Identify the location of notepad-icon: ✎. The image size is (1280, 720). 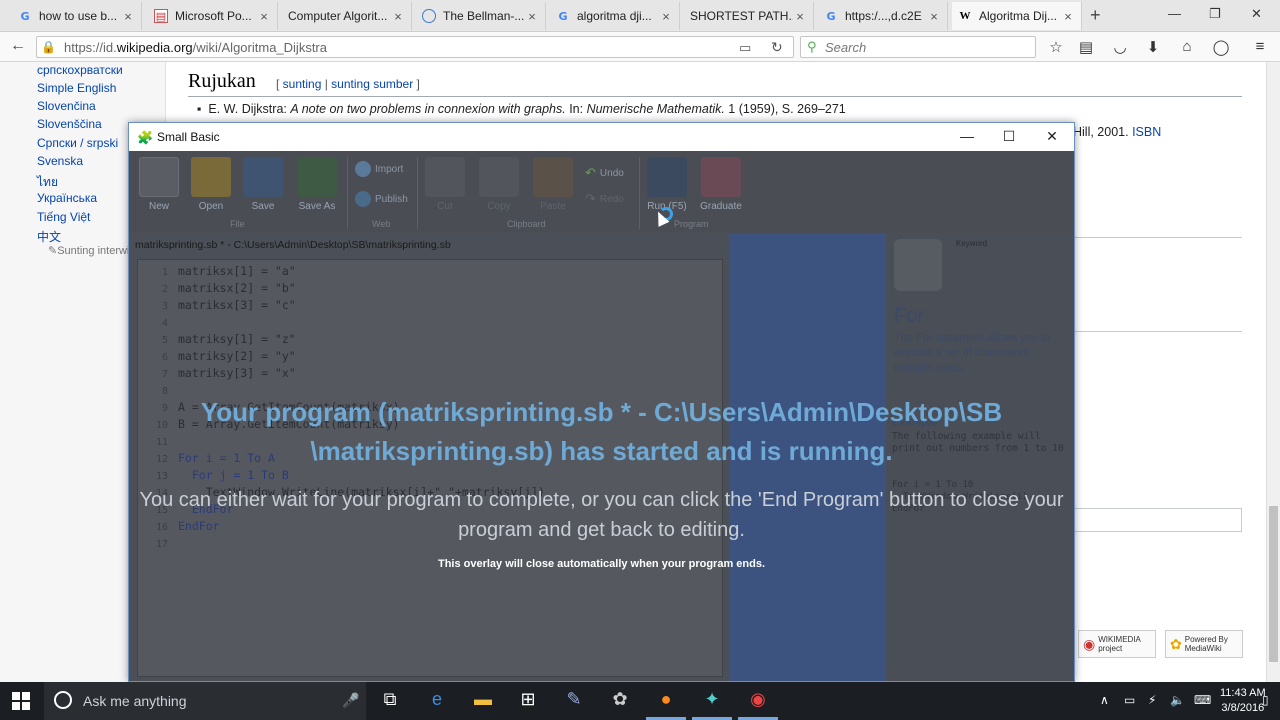
(574, 701).